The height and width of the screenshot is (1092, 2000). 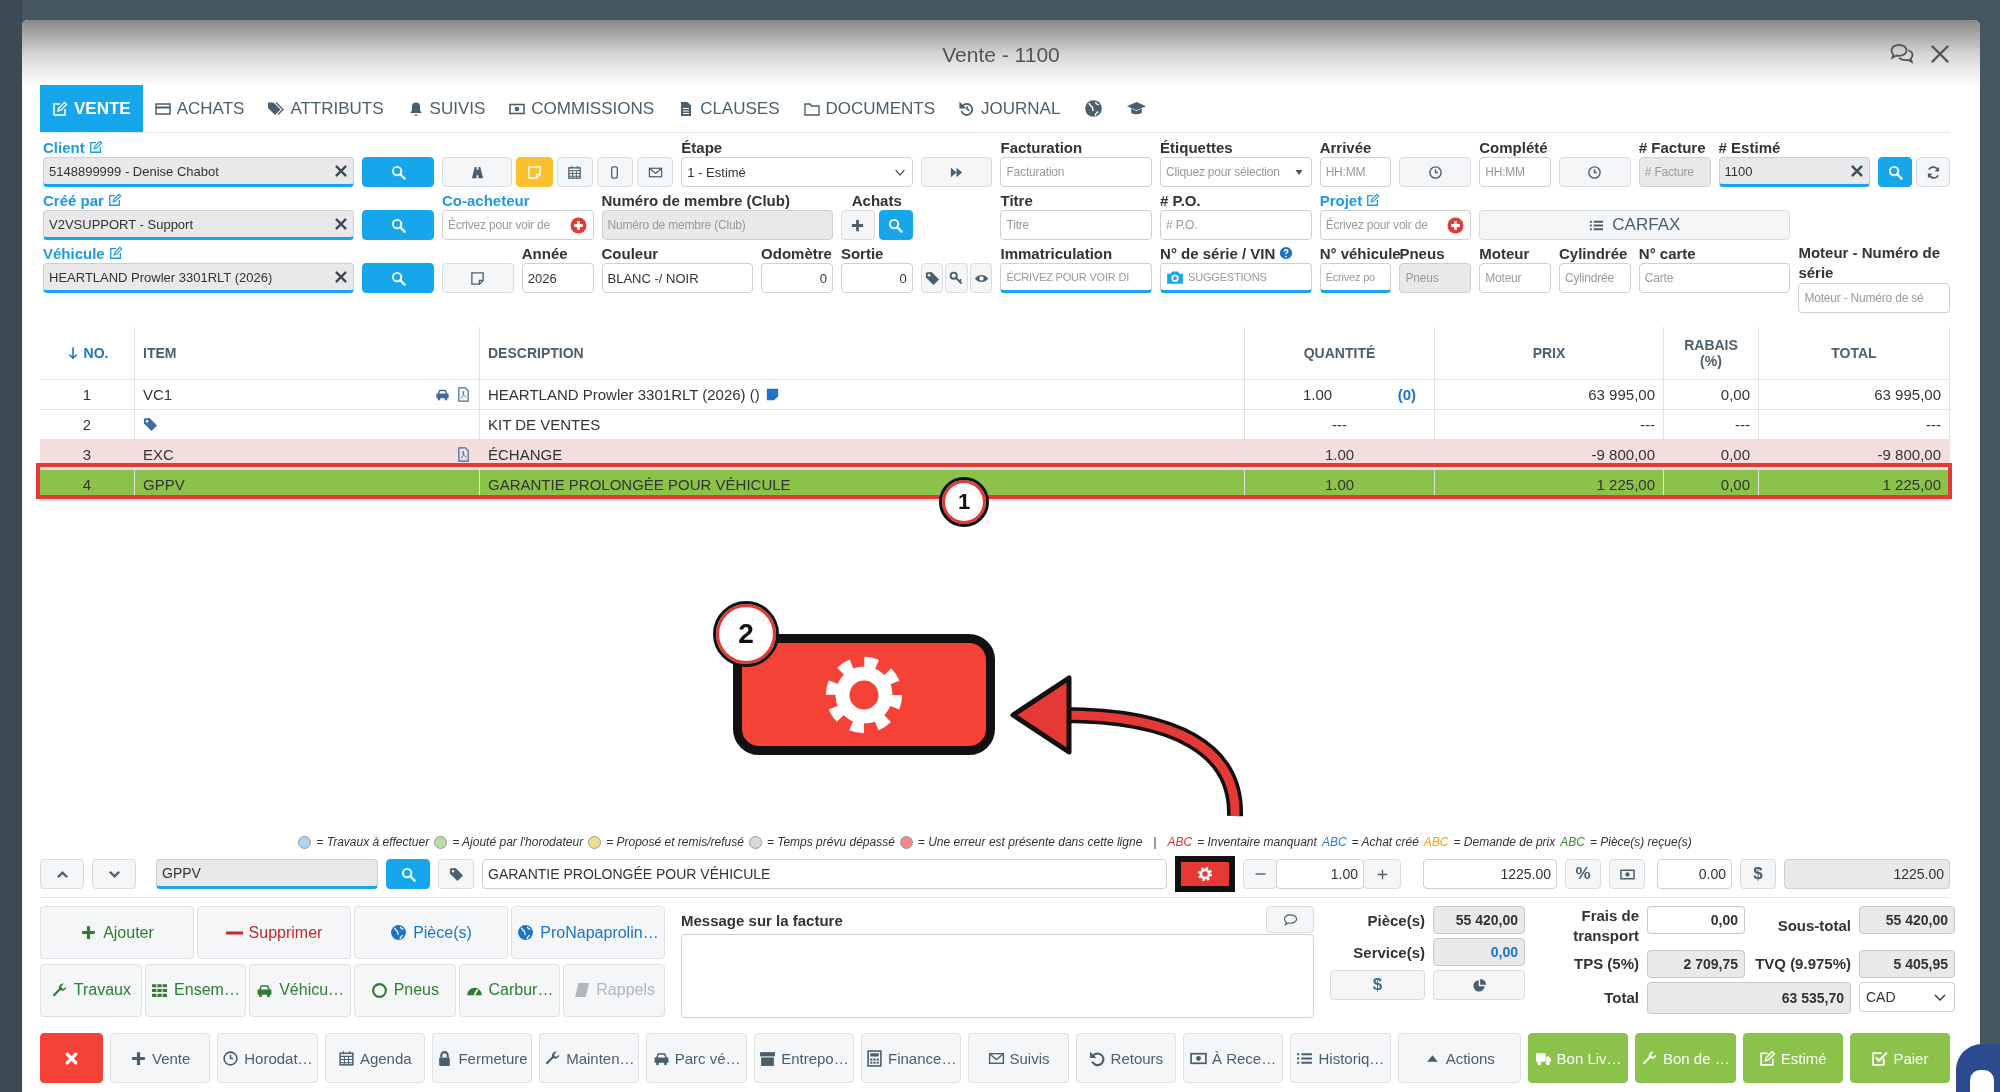 I want to click on close-icon, so click(x=1940, y=54).